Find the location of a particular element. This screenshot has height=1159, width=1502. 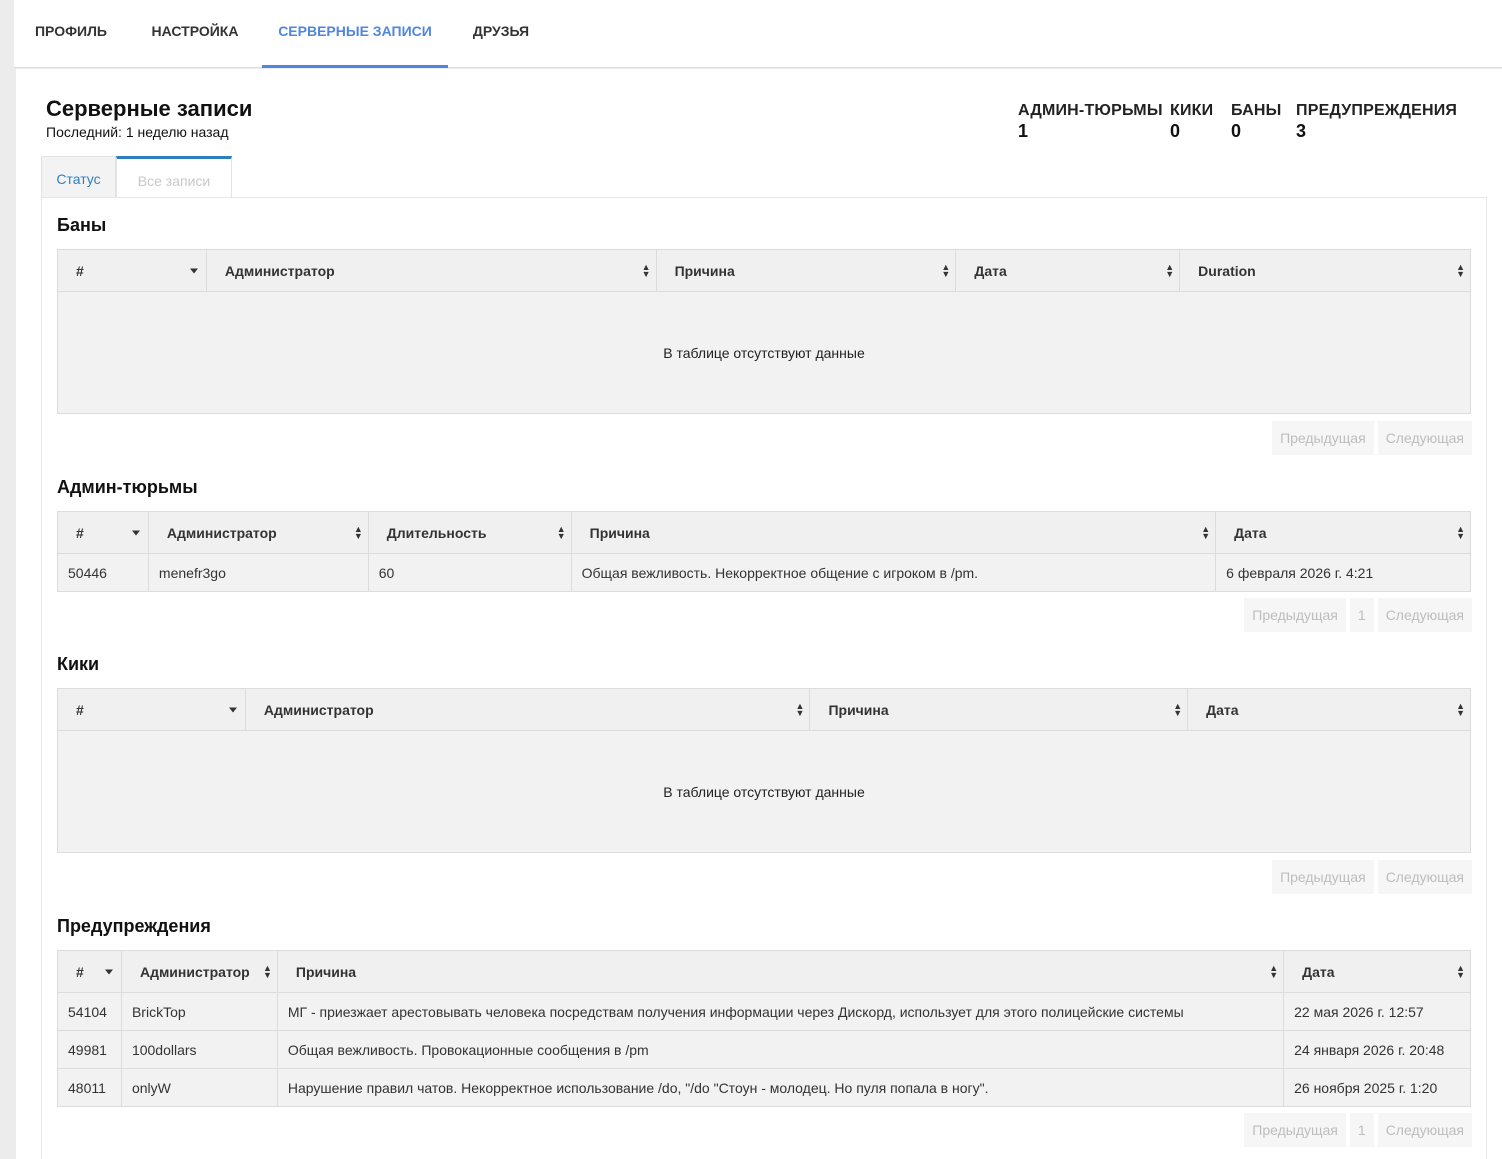

nav-tab-settings: НАСТРОЙКА is located at coordinates (195, 34).